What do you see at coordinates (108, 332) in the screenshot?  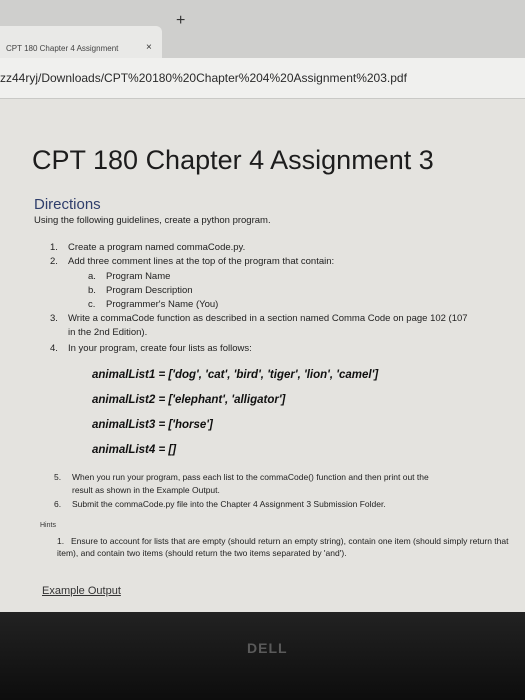 I see `step-item: in the 2nd Edition).` at bounding box center [108, 332].